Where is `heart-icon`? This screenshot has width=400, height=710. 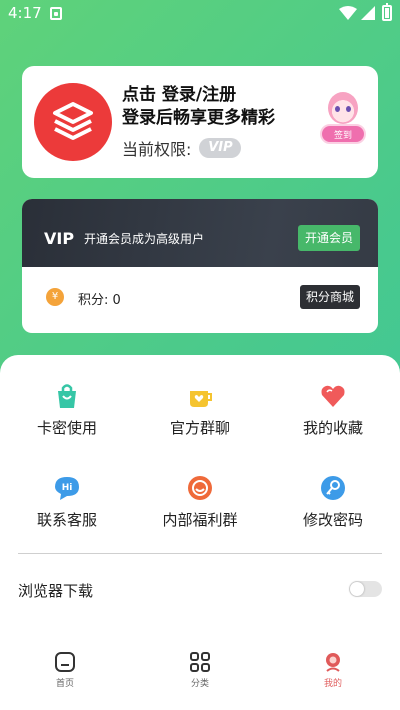 heart-icon is located at coordinates (333, 396).